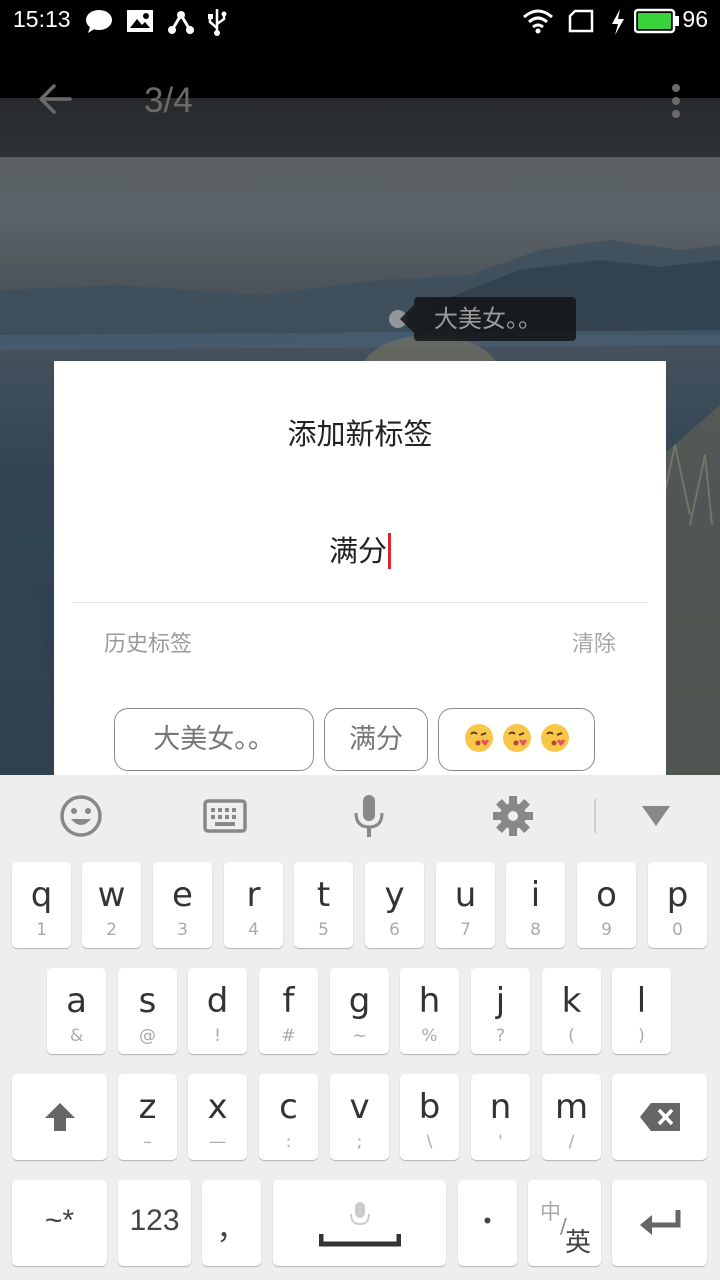 The height and width of the screenshot is (1280, 720). I want to click on key-sublabel: 3, so click(182, 930).